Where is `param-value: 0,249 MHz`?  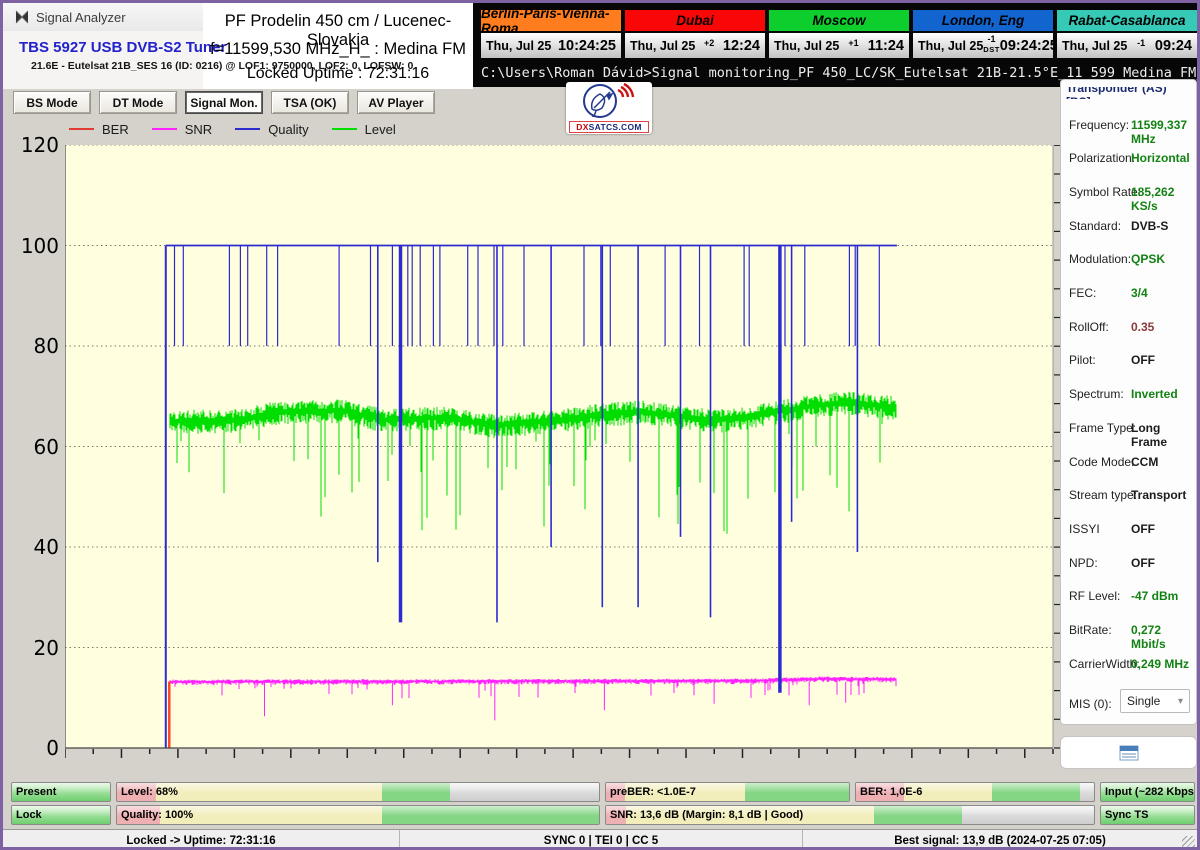
param-value: 0,249 MHz is located at coordinates (1160, 663).